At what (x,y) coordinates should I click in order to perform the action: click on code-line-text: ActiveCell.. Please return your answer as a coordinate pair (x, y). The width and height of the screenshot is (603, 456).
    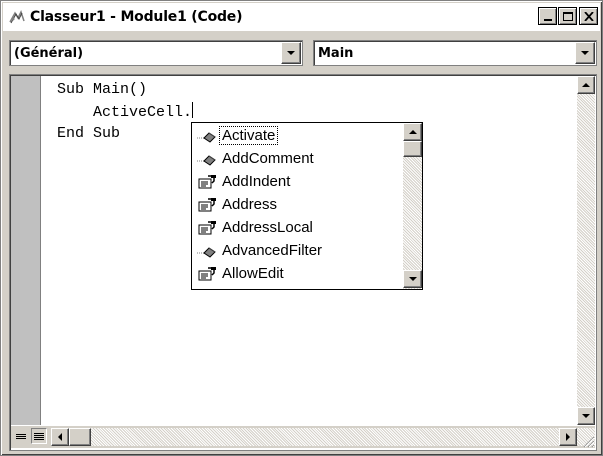
    Looking at the image, I should click on (125, 112).